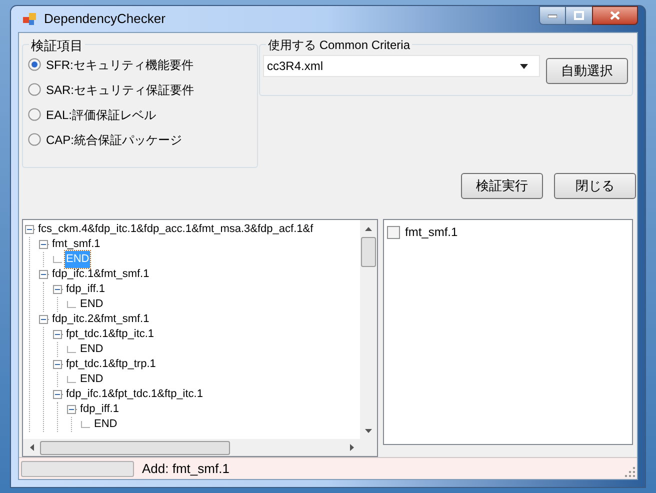 Image resolution: width=656 pixels, height=493 pixels. What do you see at coordinates (630, 472) in the screenshot?
I see `resize-grip-icon` at bounding box center [630, 472].